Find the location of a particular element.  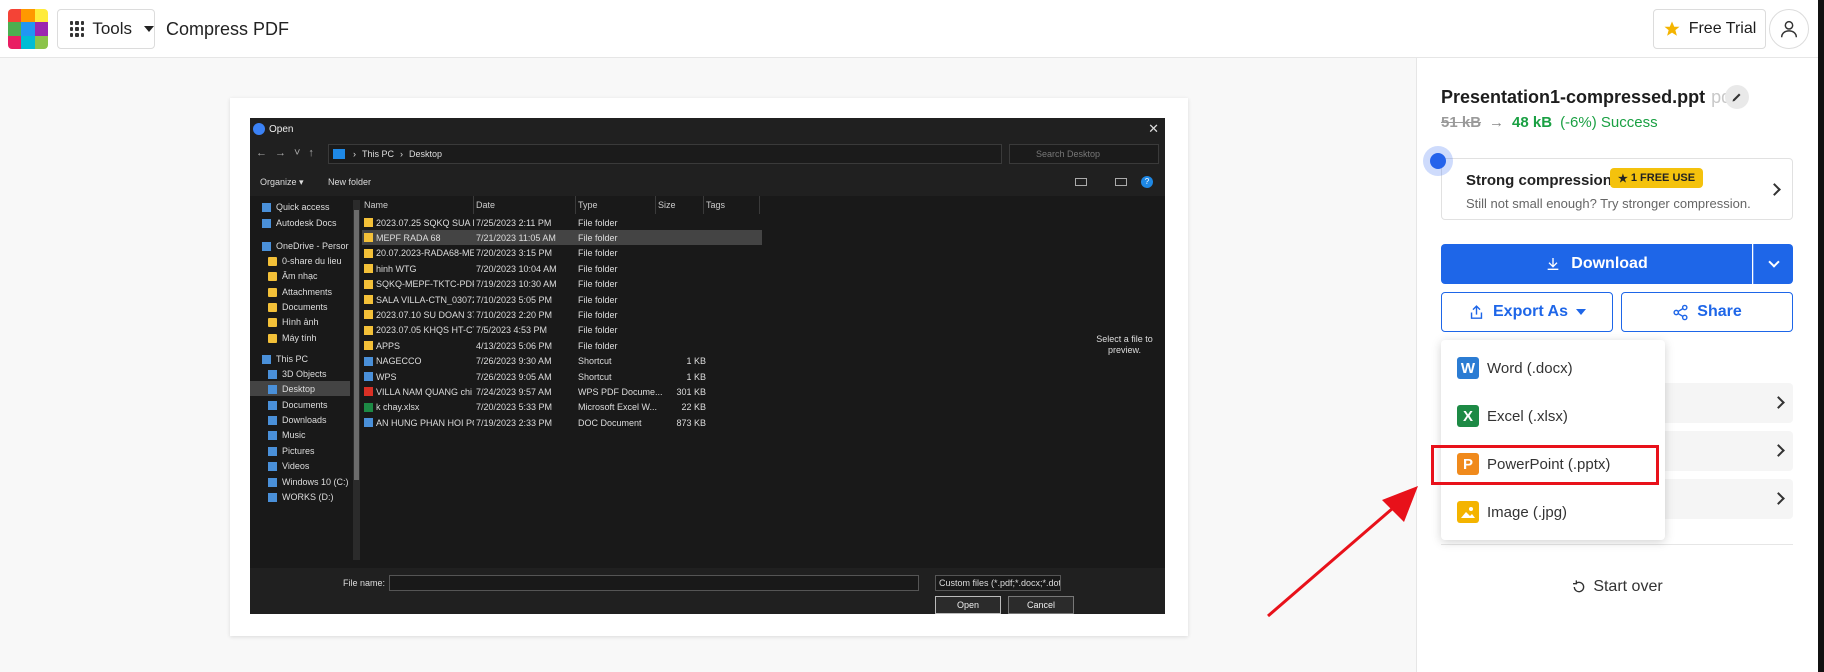

dialog-titlebar: Open ✕ is located at coordinates (707, 129).